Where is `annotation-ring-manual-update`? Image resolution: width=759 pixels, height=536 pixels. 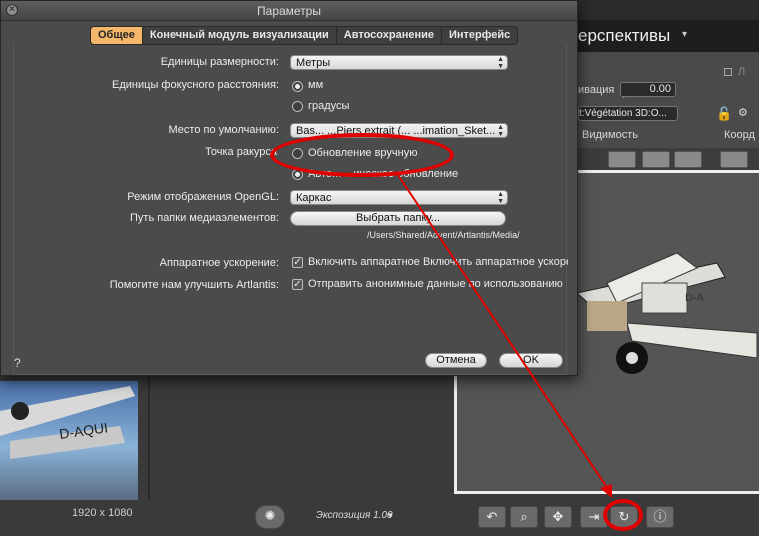
annotation-ring-manual-update is located at coordinates (362, 155).